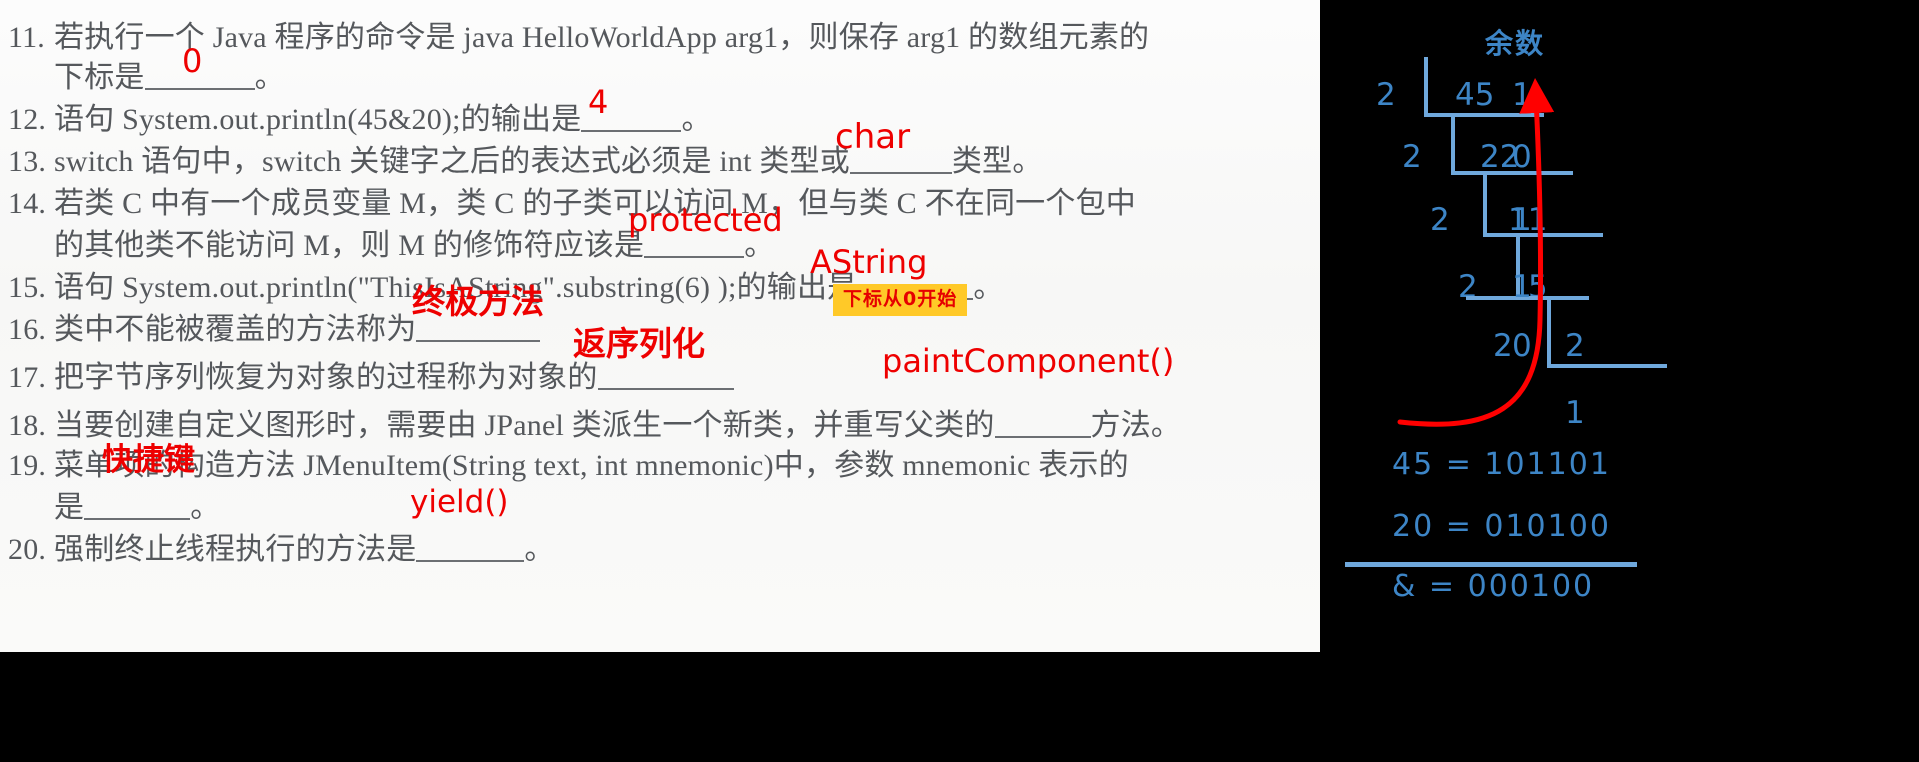  I want to click on question-20-line-1: 20. 强制终止线程执行的方法是 。, so click(281, 546).